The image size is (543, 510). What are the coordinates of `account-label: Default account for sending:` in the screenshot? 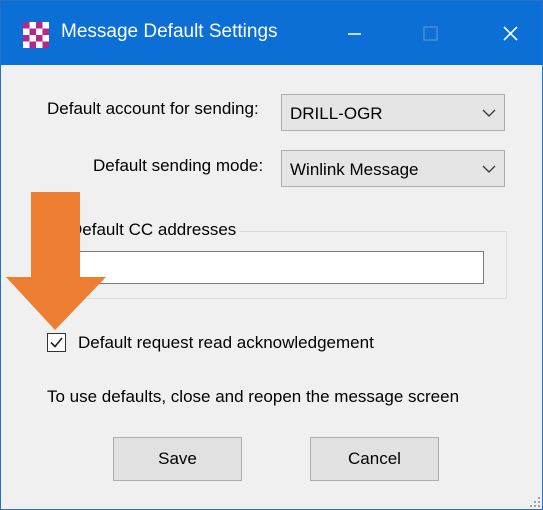 It's located at (153, 108).